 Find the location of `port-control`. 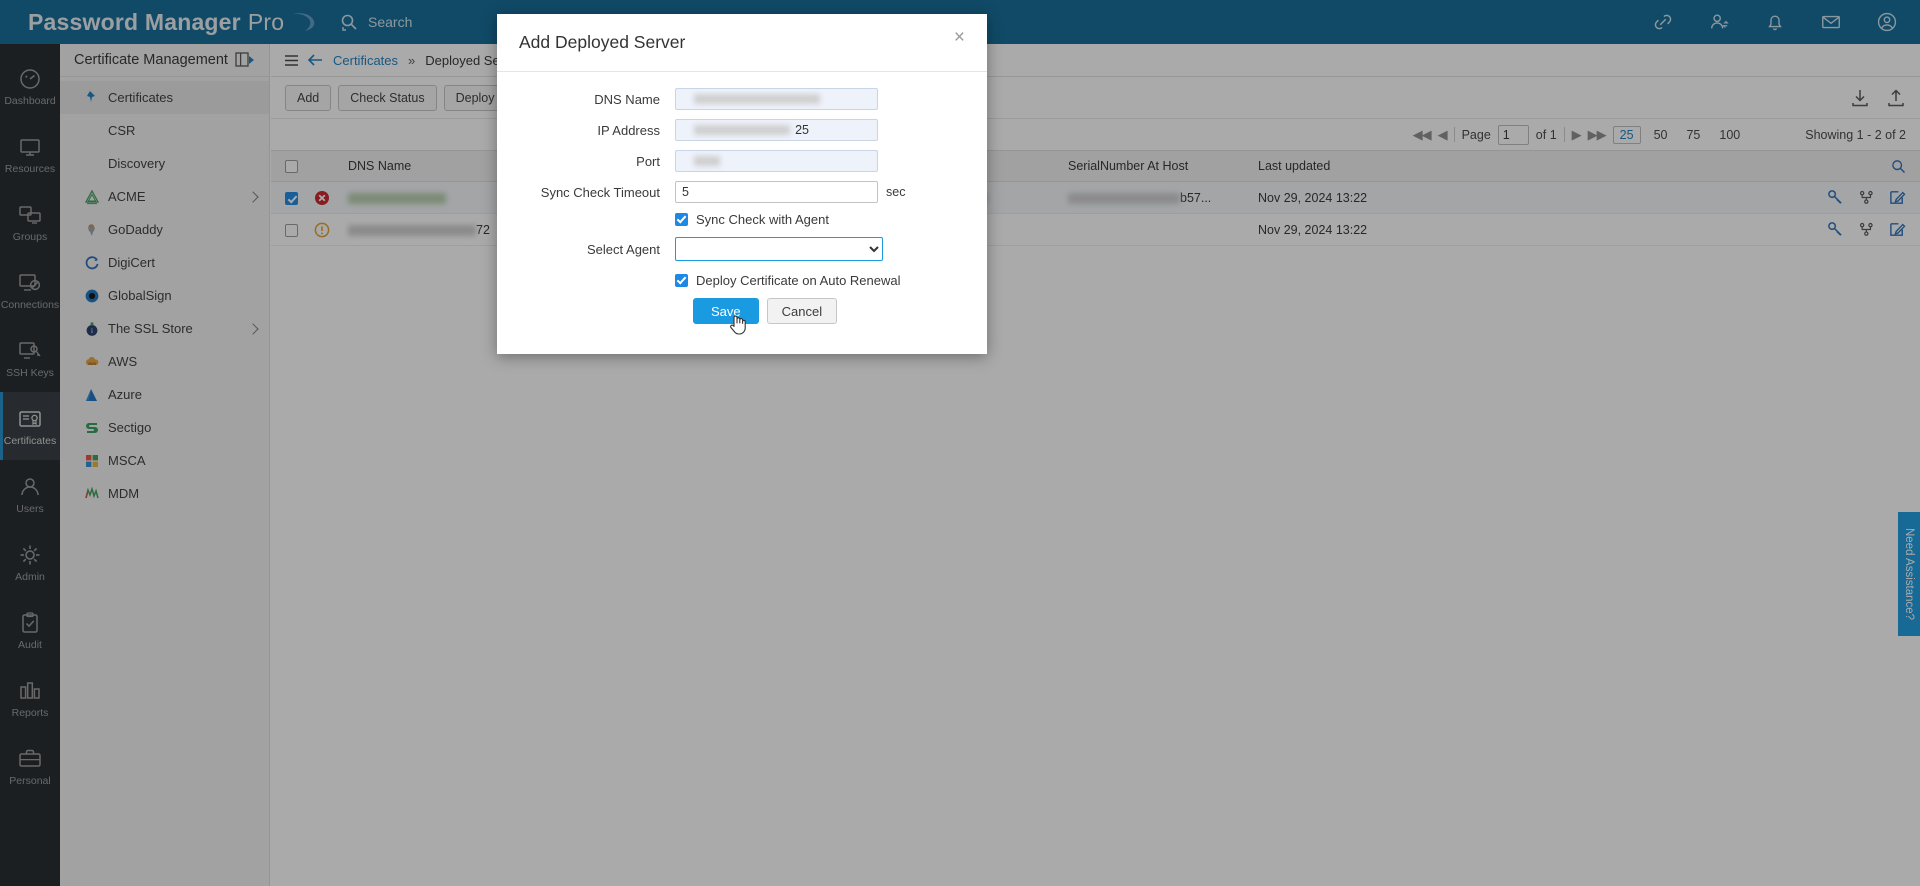

port-control is located at coordinates (776, 161).